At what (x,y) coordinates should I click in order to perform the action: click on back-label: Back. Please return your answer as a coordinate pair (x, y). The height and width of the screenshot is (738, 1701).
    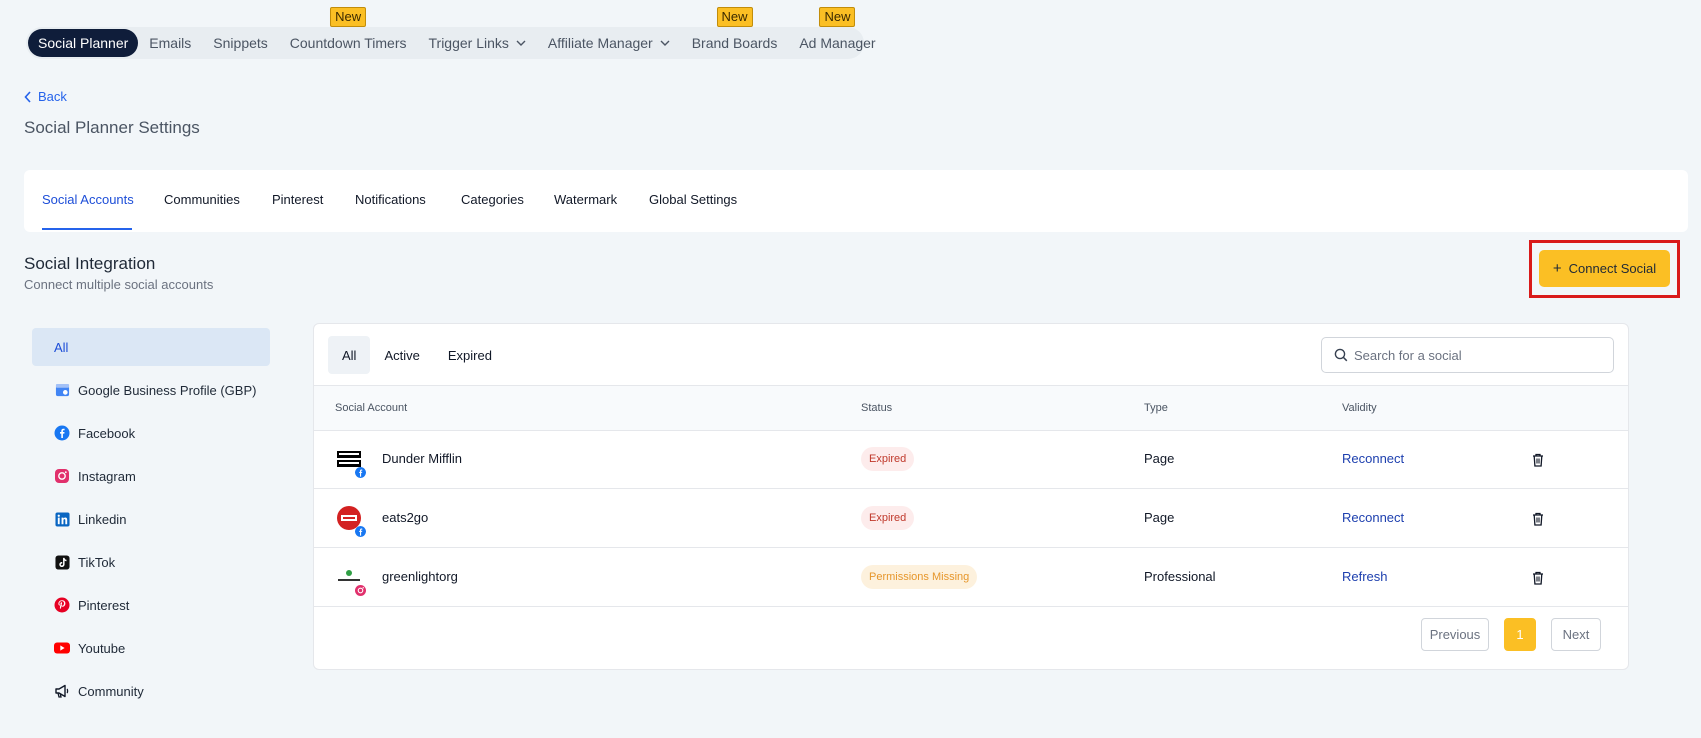
    Looking at the image, I should click on (52, 96).